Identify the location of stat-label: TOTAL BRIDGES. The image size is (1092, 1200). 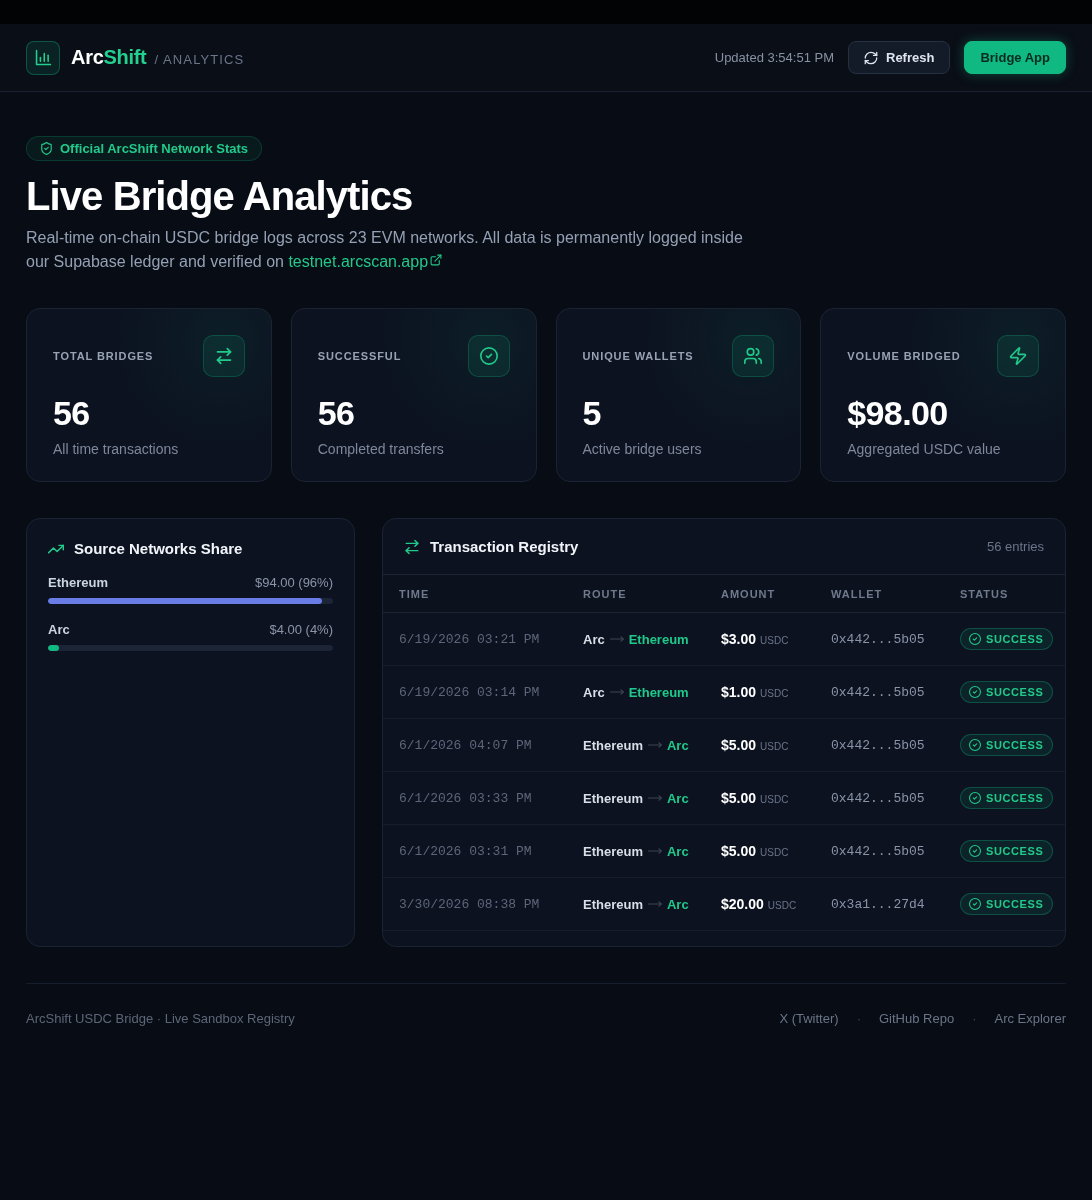
(103, 356).